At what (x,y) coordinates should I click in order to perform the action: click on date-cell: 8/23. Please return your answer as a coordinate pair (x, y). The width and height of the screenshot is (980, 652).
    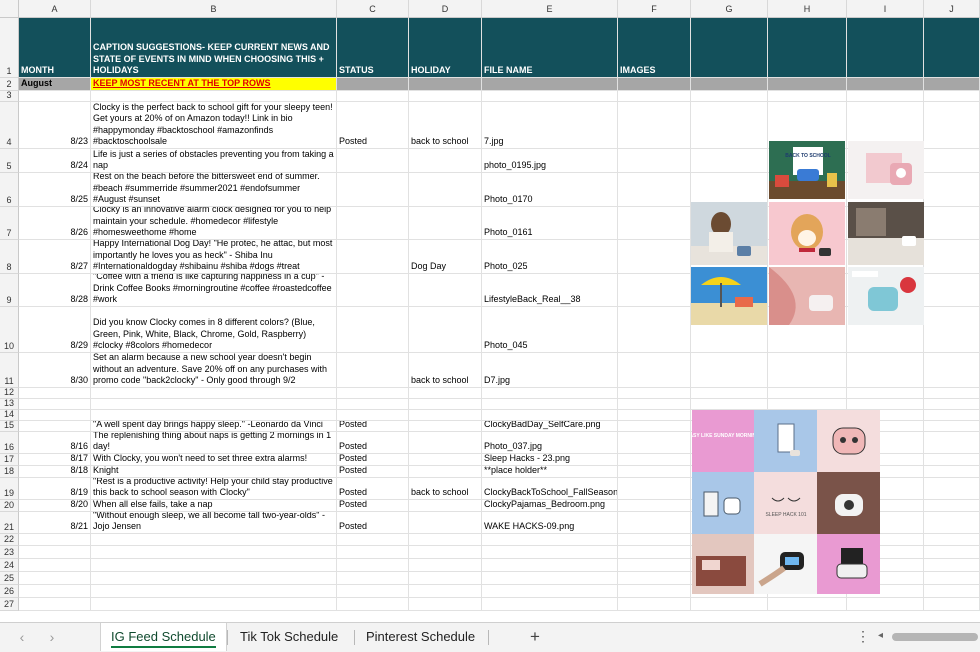
    Looking at the image, I should click on (55, 125).